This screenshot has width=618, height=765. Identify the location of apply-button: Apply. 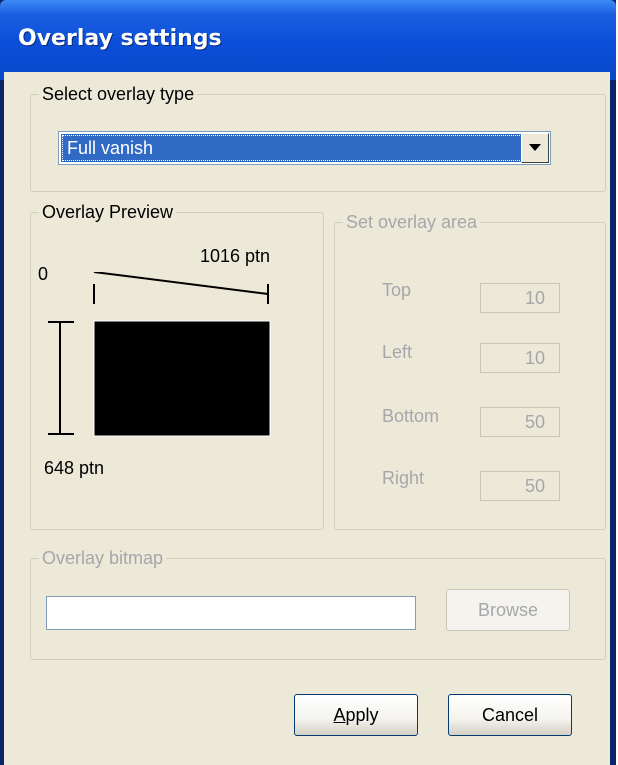
(356, 715).